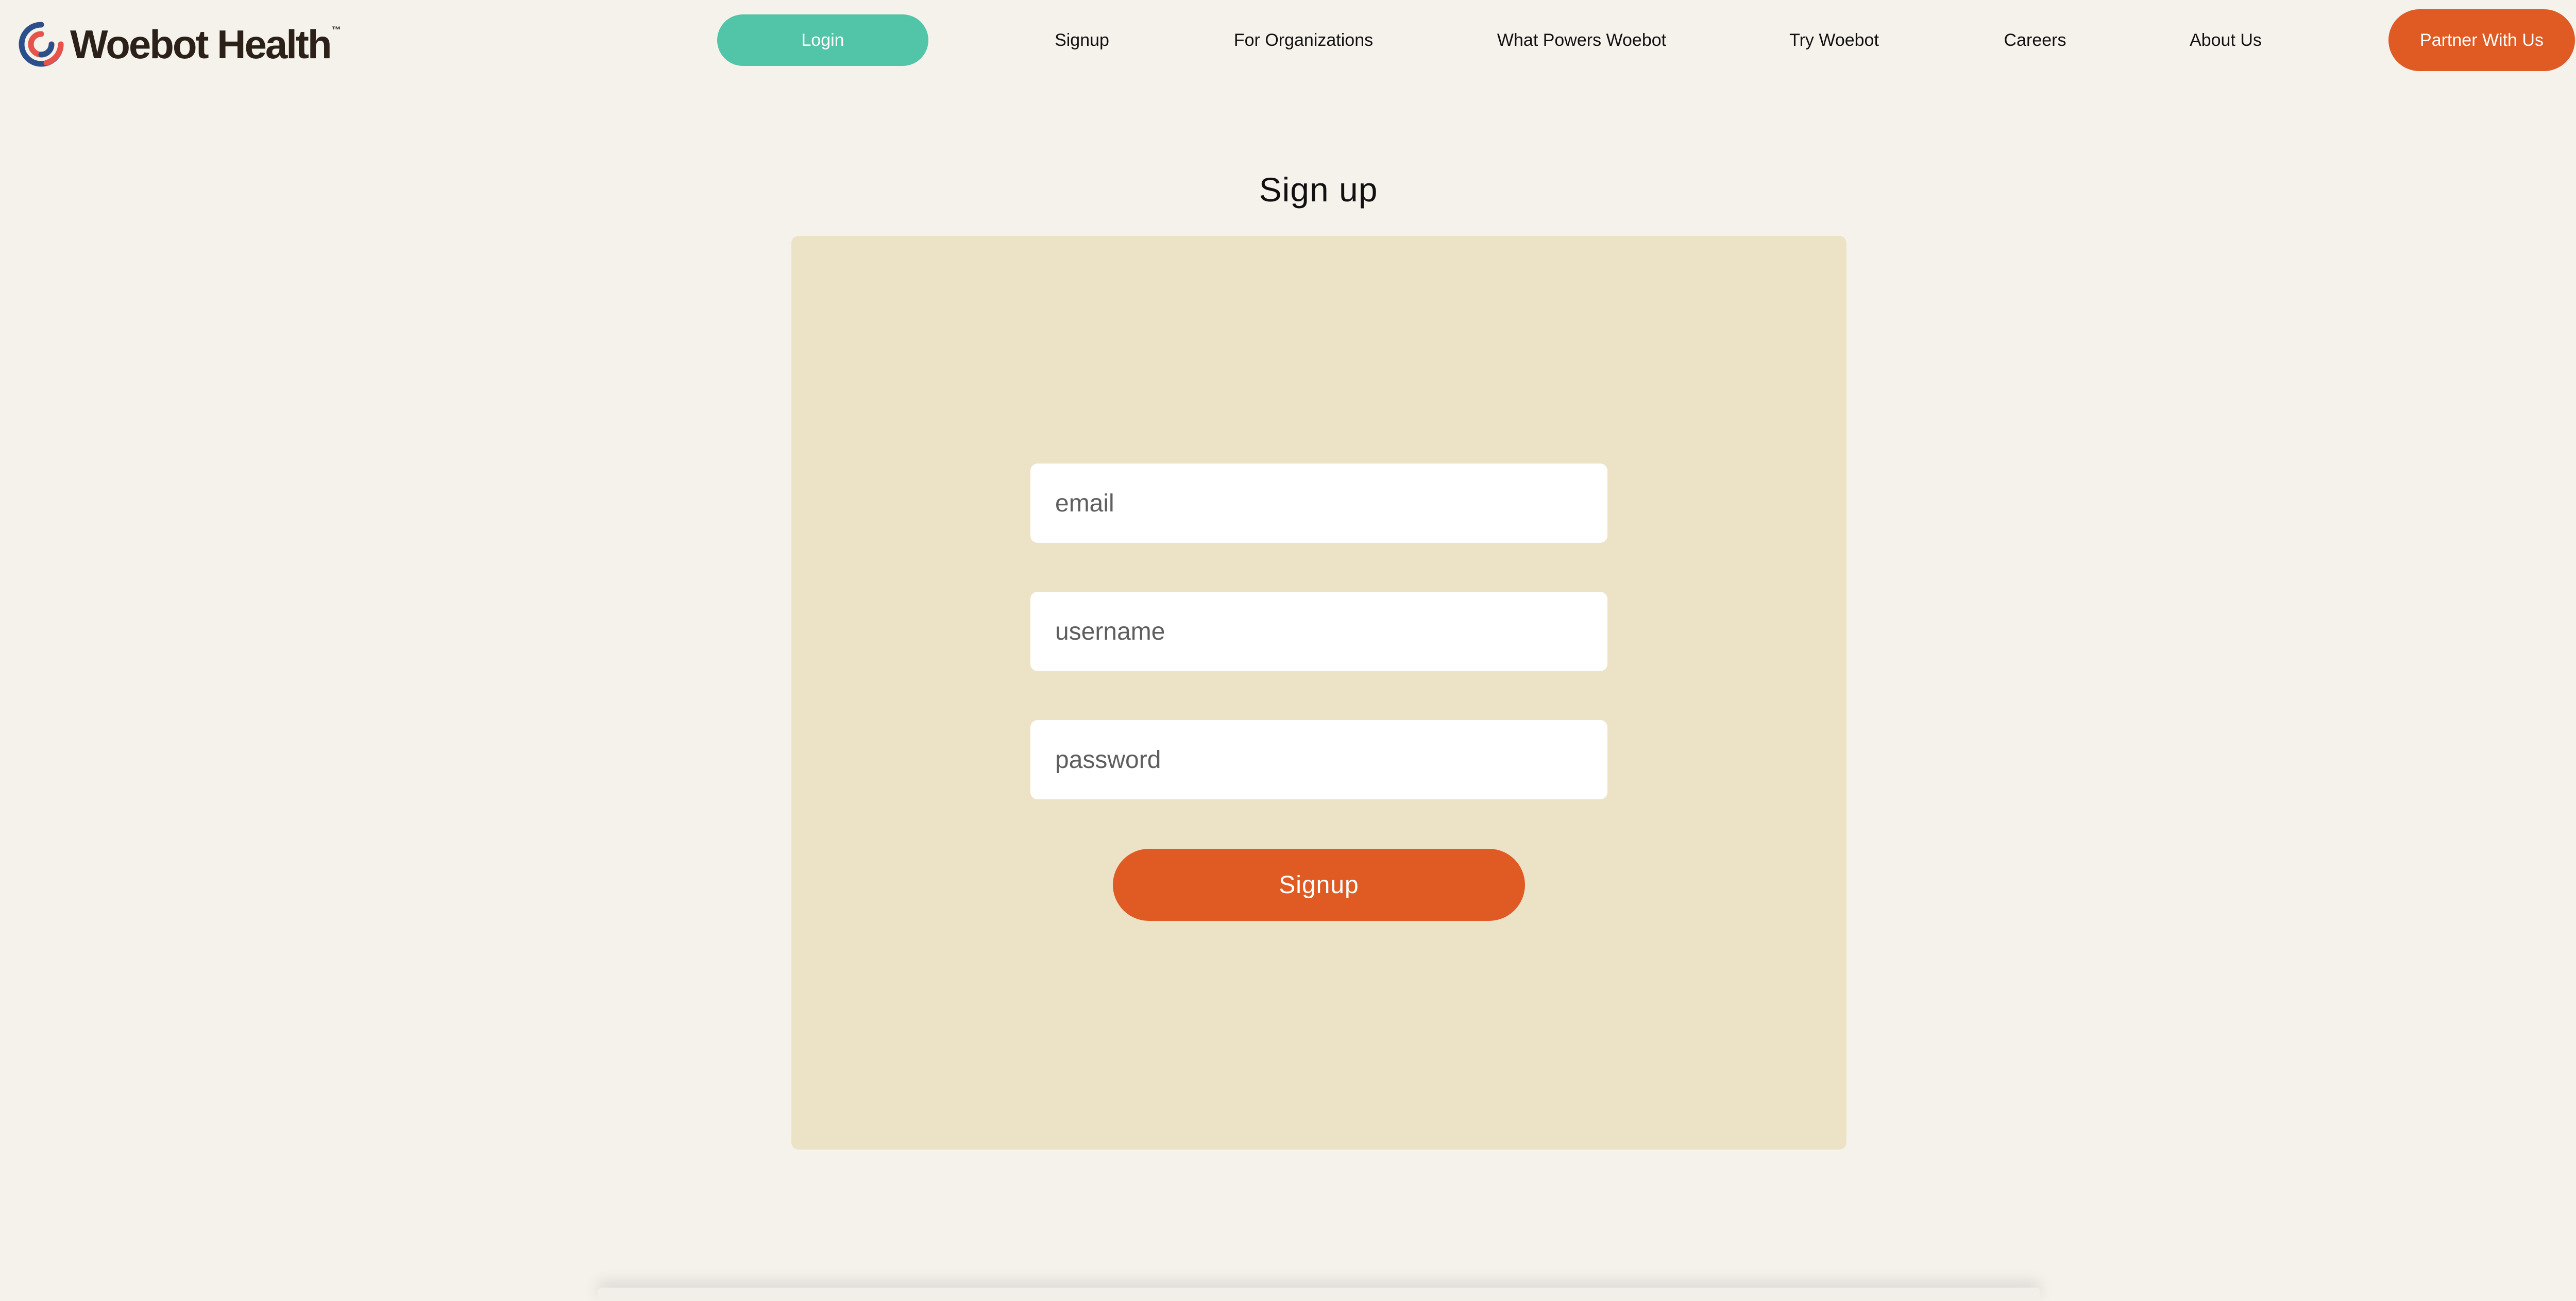  I want to click on email-field, so click(1318, 503).